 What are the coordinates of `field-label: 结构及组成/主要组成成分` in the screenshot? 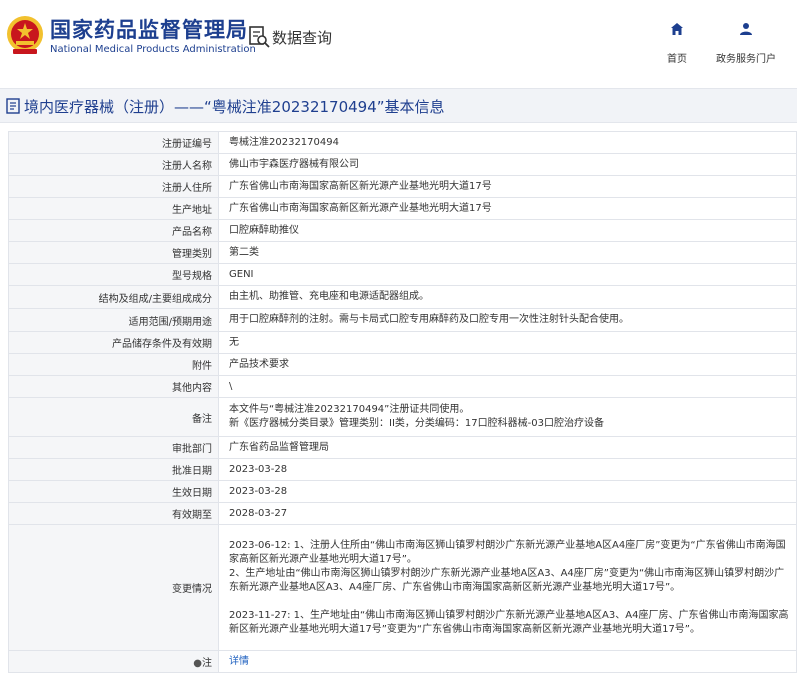 It's located at (113, 297).